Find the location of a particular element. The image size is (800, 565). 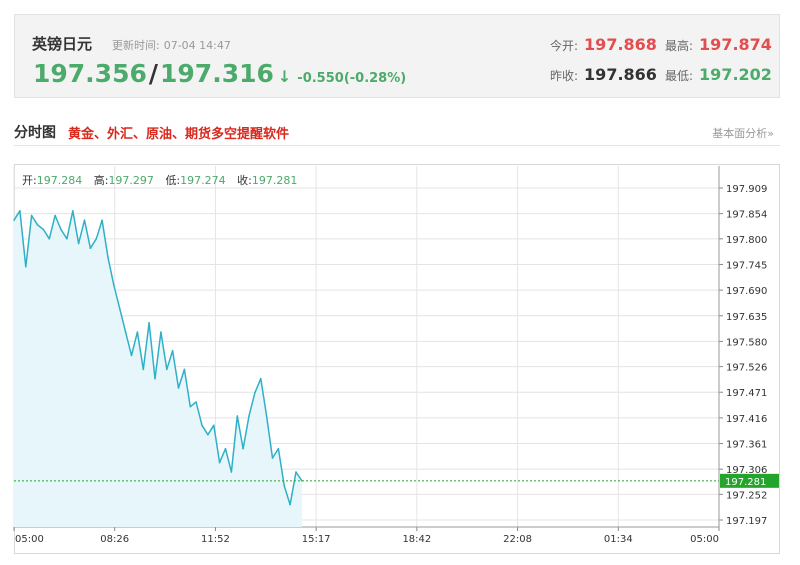

x-tick-label: 08:26 is located at coordinates (114, 539).